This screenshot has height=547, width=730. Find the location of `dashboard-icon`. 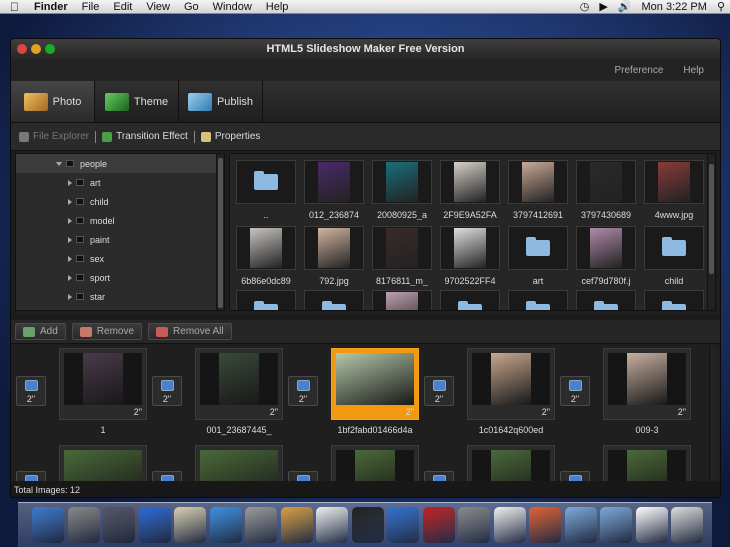

dashboard-icon is located at coordinates (119, 525).